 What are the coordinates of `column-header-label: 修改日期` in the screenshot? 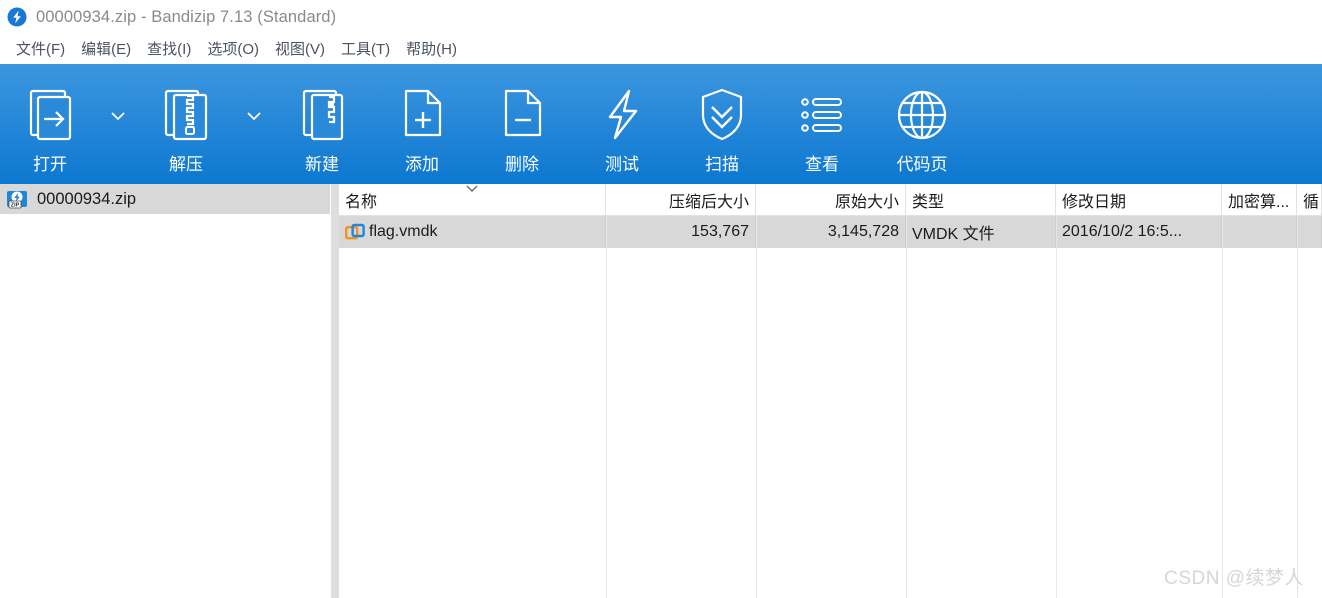 It's located at (1094, 202).